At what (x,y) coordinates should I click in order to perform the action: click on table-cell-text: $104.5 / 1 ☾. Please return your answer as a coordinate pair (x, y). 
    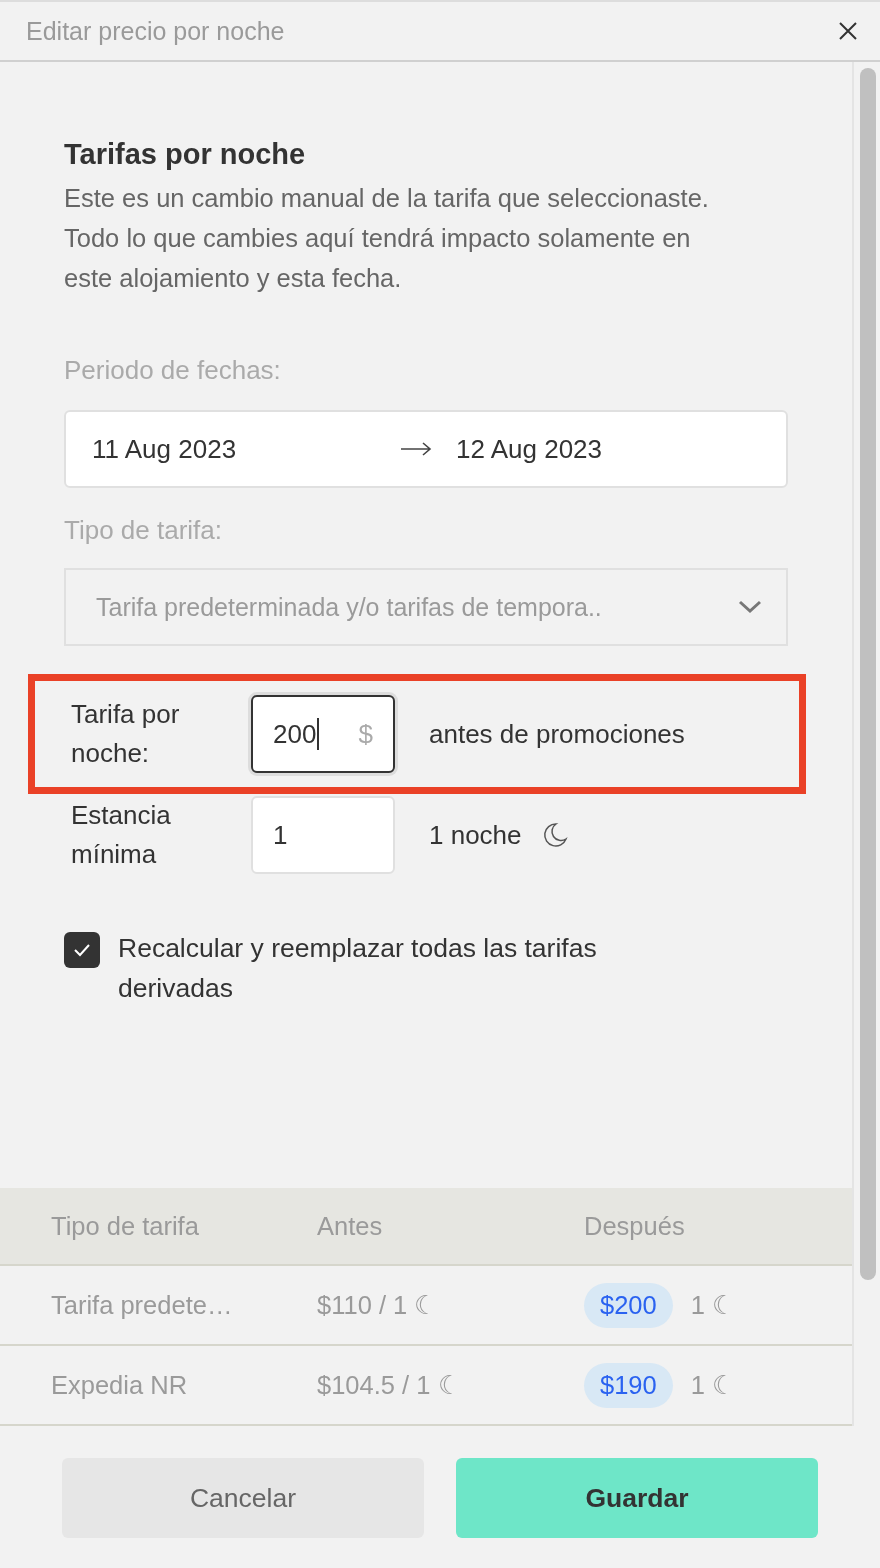
    Looking at the image, I should click on (389, 1385).